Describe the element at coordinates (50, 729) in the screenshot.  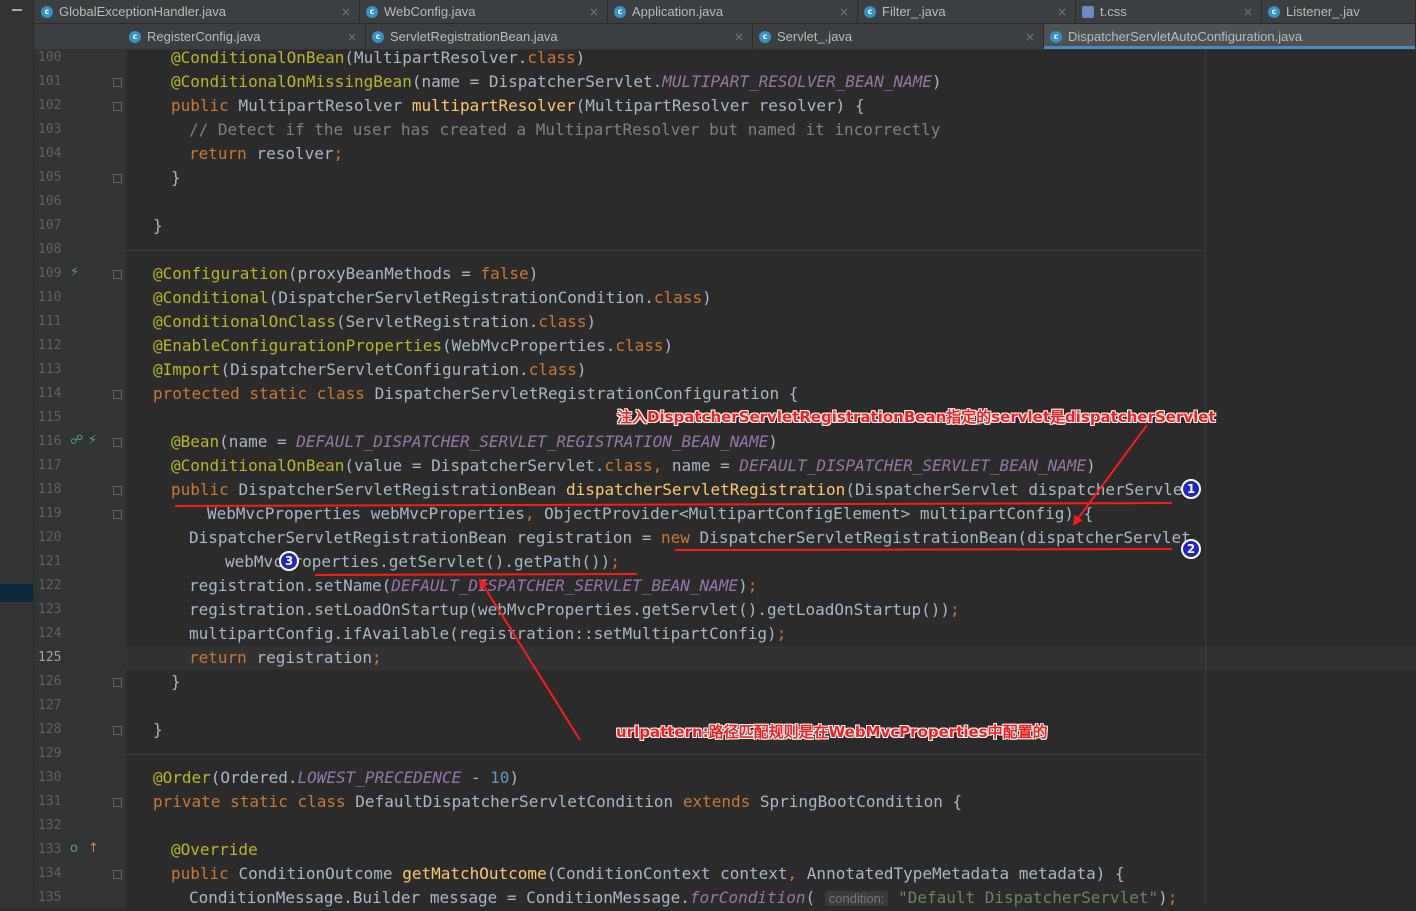
I see `line-number: 128` at that location.